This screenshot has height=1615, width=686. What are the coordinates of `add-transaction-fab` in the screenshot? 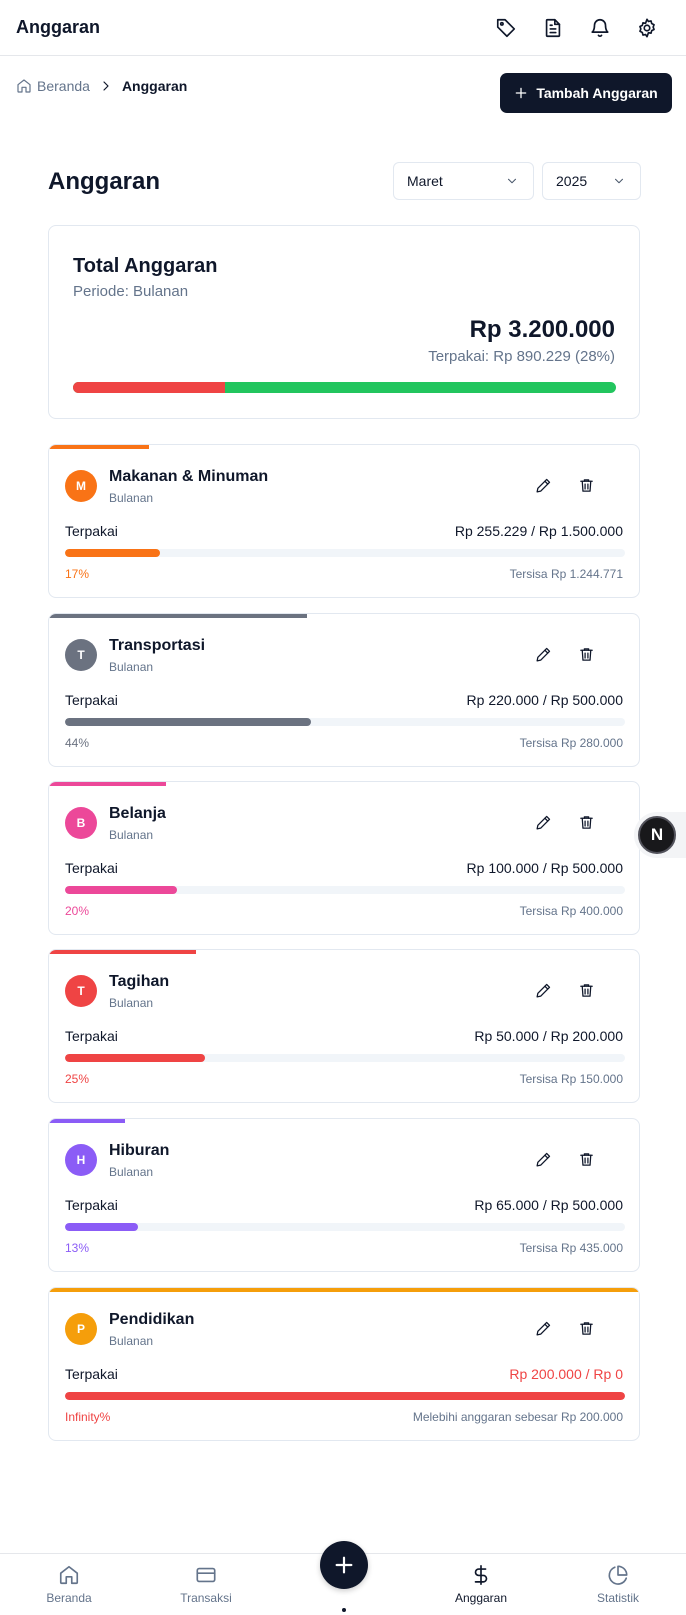 It's located at (344, 1565).